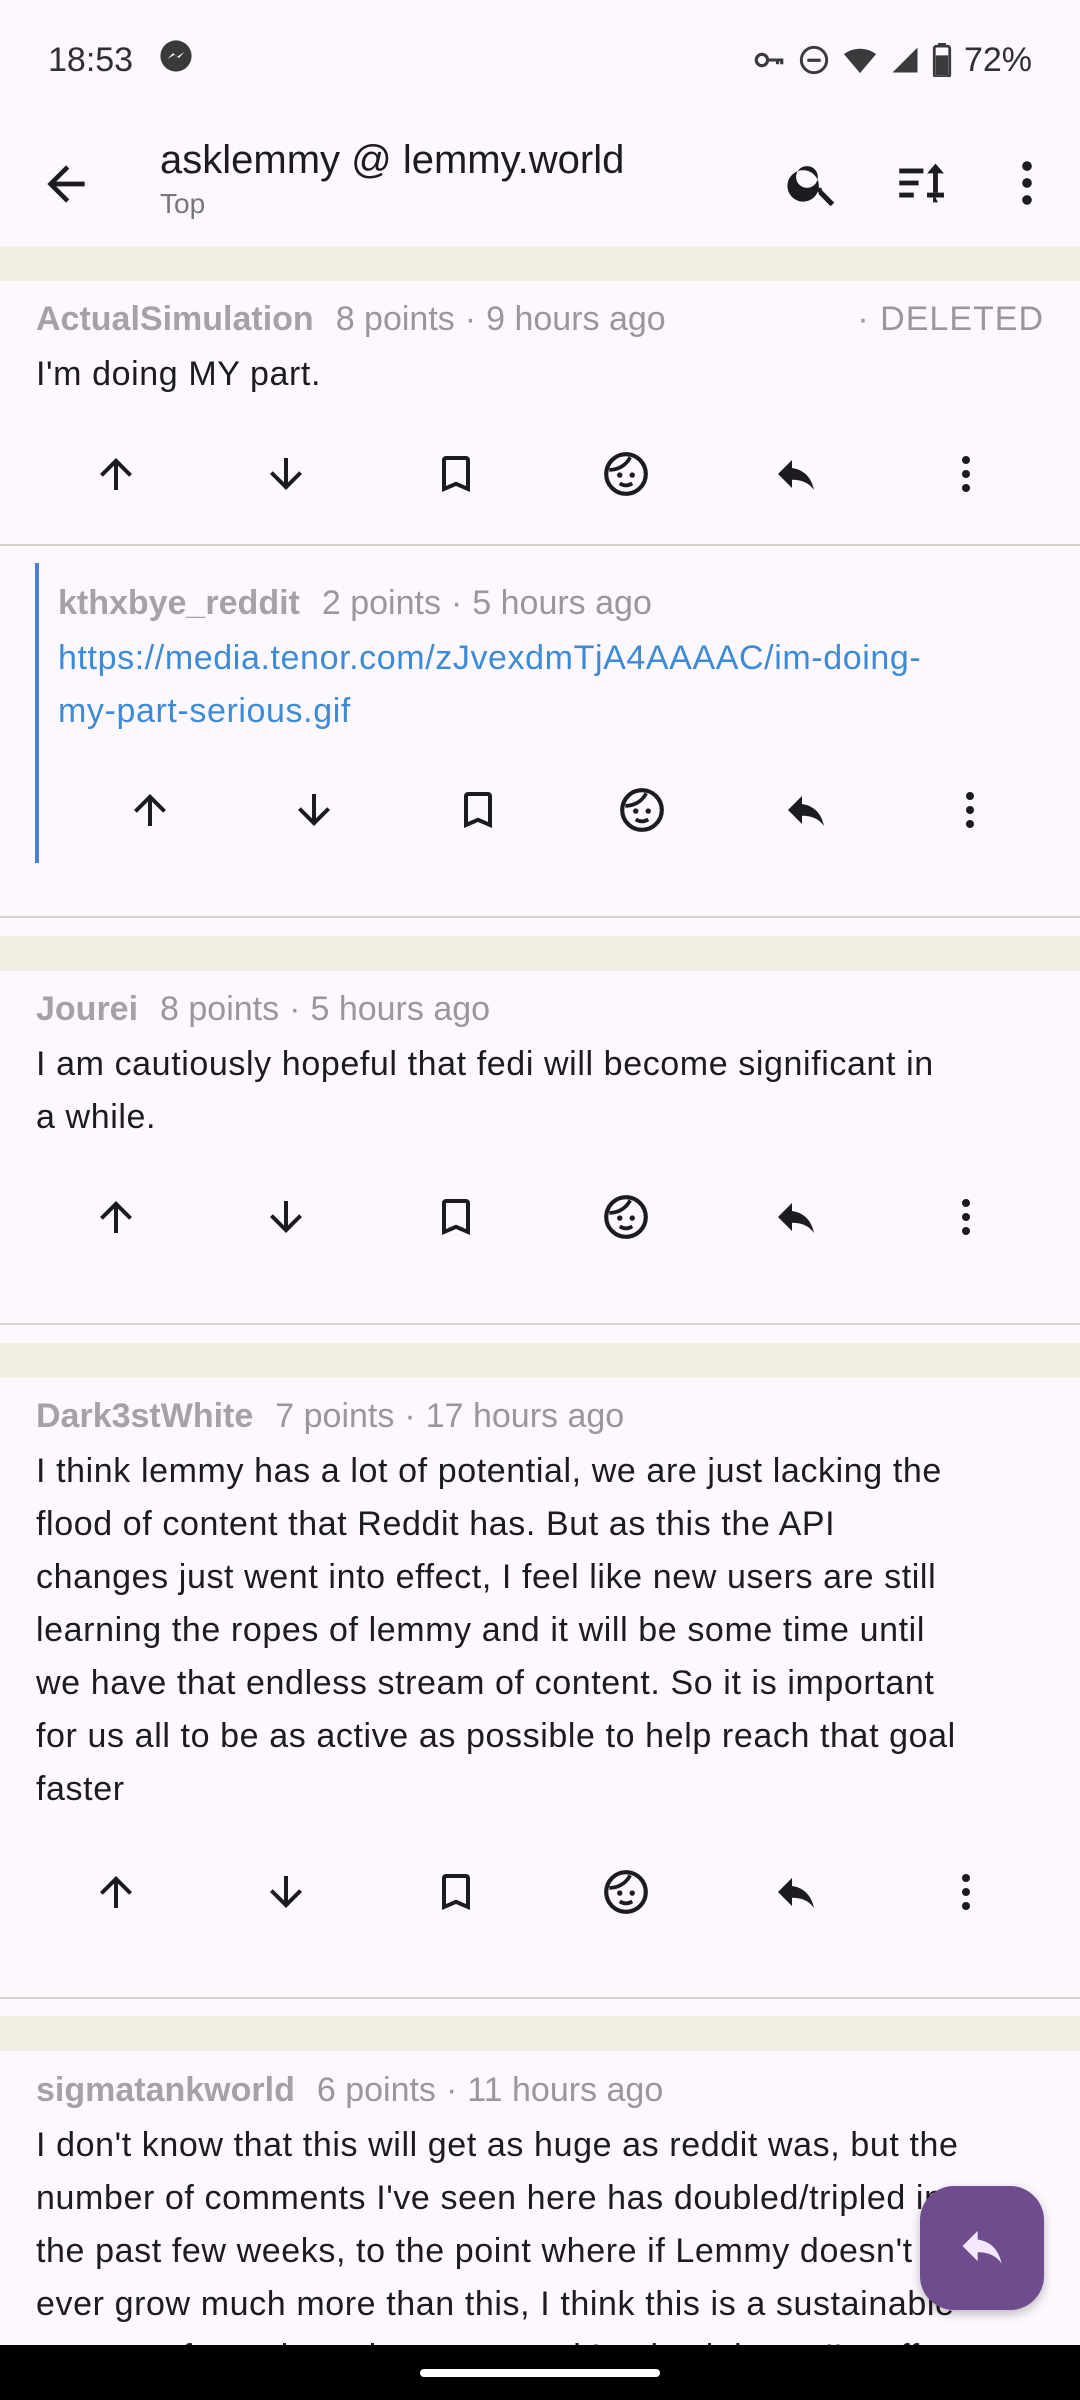 The width and height of the screenshot is (1080, 2400). I want to click on comment-meta: sigmatankworld 6 points · 11 hours ago, so click(350, 2090).